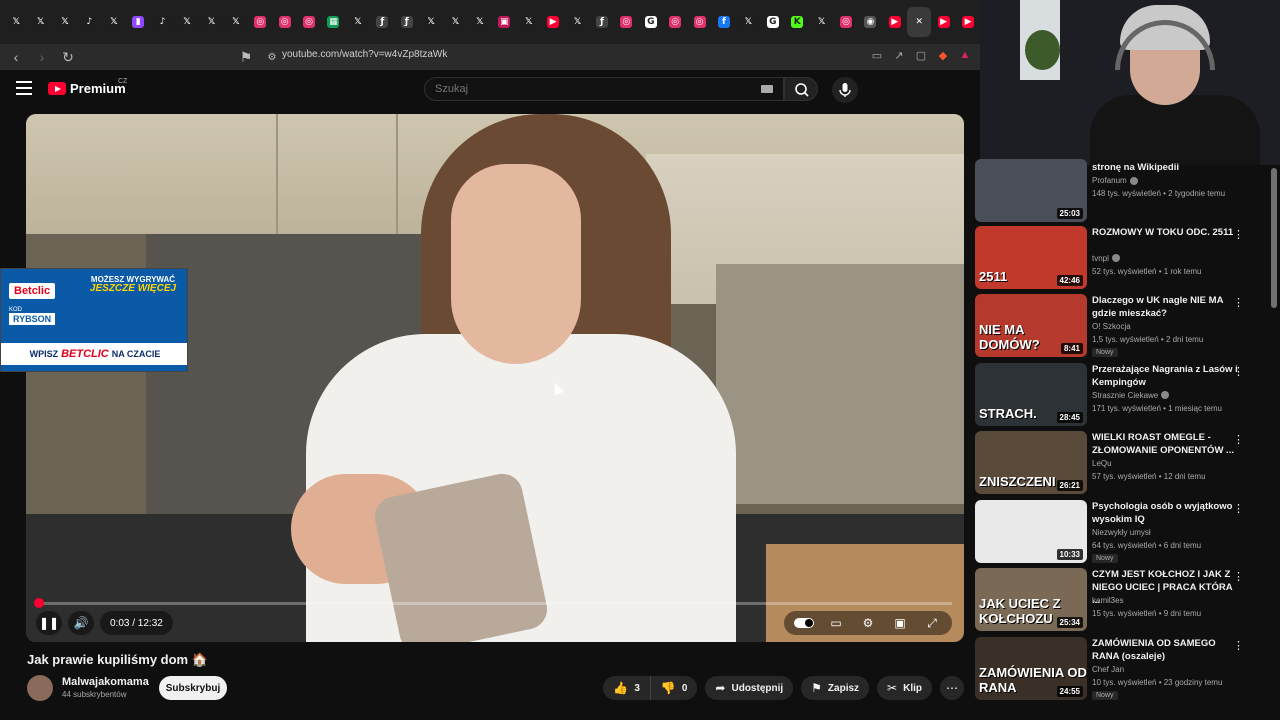  What do you see at coordinates (1106, 258) in the screenshot?
I see `recommended-channel: tvnpl` at bounding box center [1106, 258].